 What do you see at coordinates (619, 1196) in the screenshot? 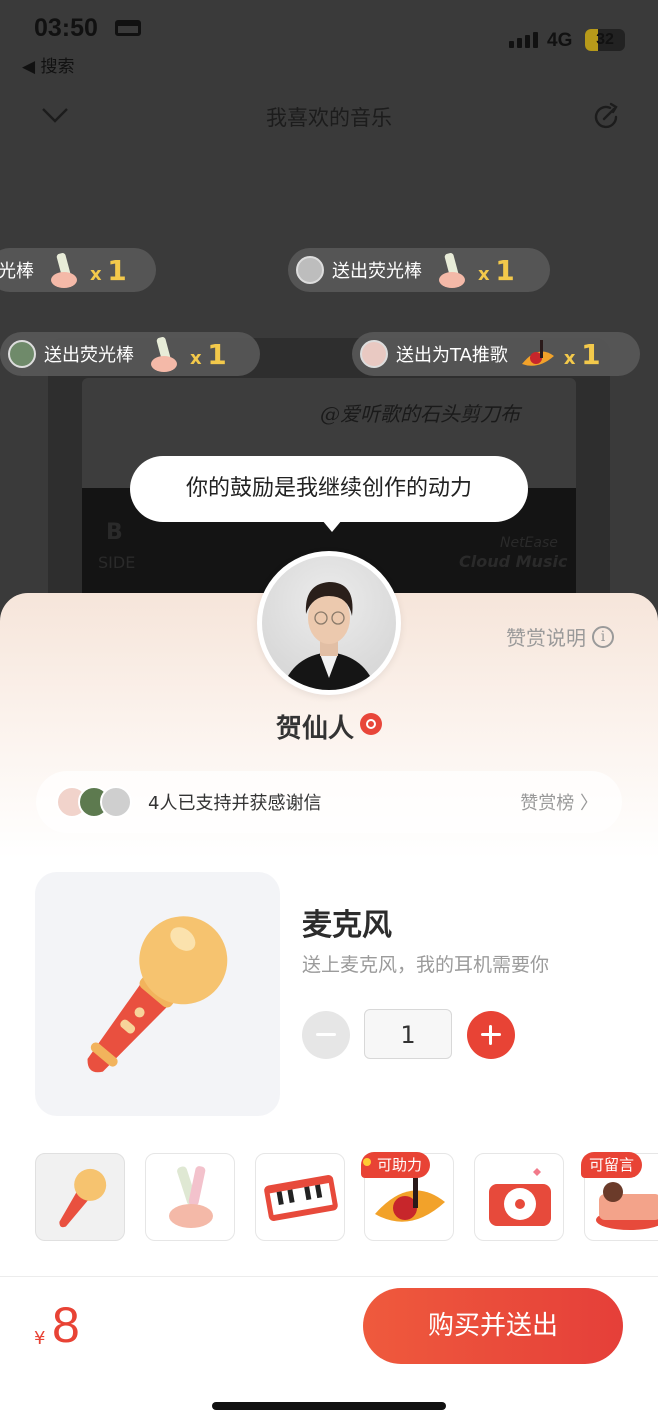
I see `gift-option-cake: 可留言` at bounding box center [619, 1196].